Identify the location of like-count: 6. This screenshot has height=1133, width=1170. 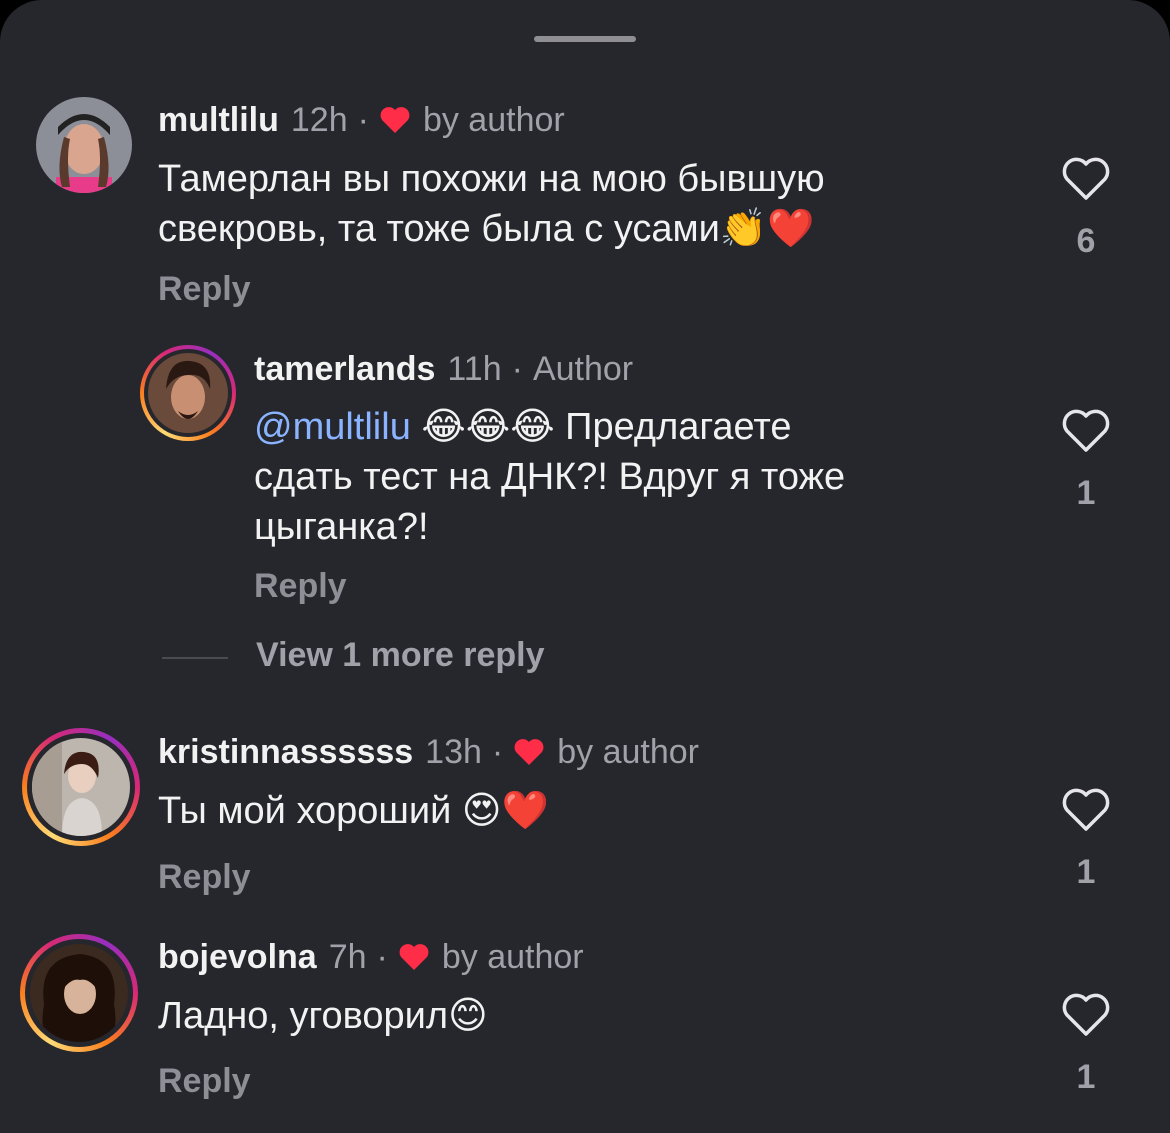
(1086, 241).